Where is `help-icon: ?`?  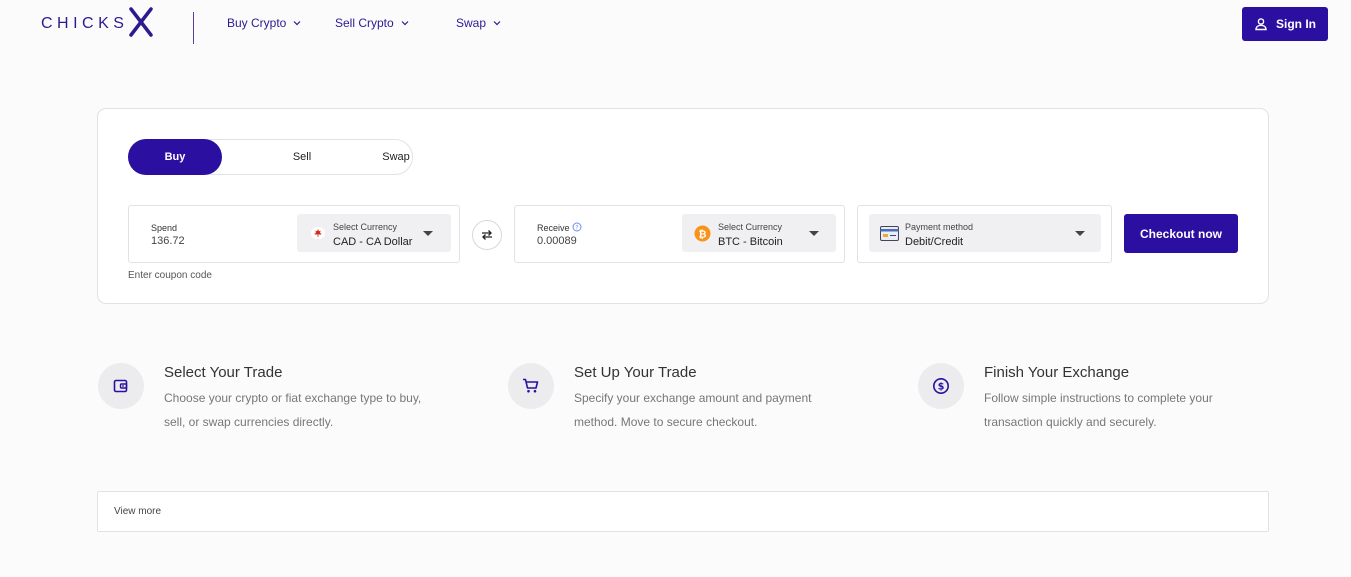
help-icon: ? is located at coordinates (577, 227).